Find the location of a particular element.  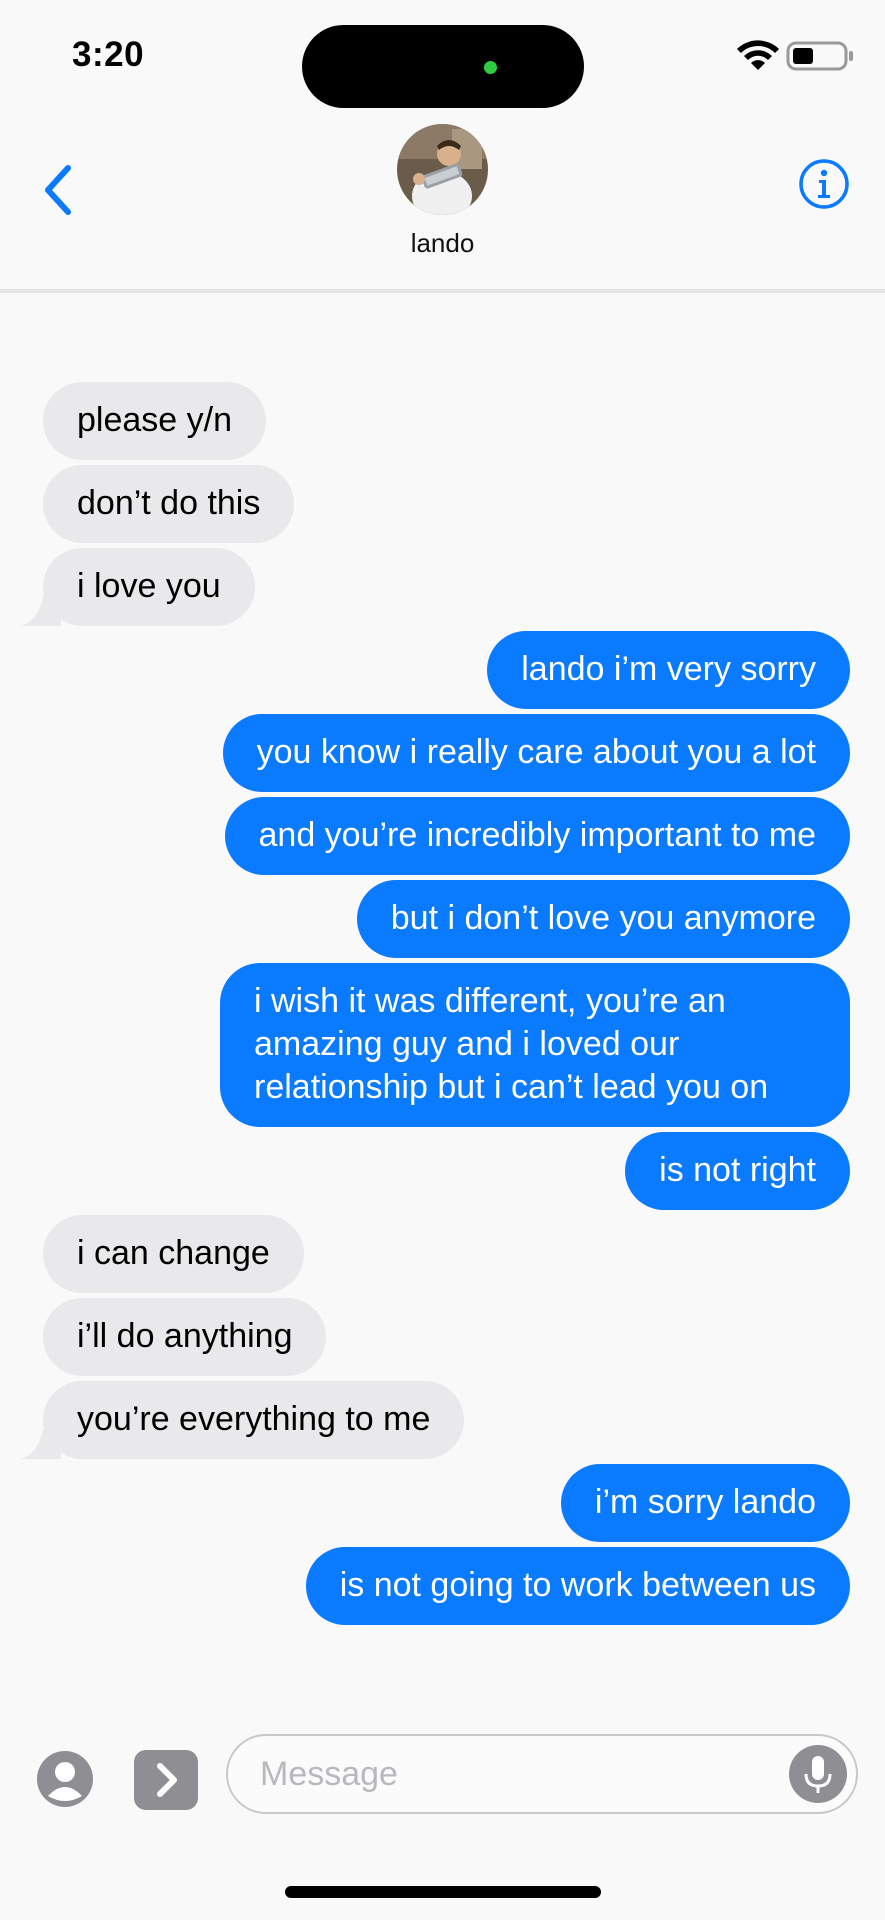

conversation-header: lando is located at coordinates (442, 201).